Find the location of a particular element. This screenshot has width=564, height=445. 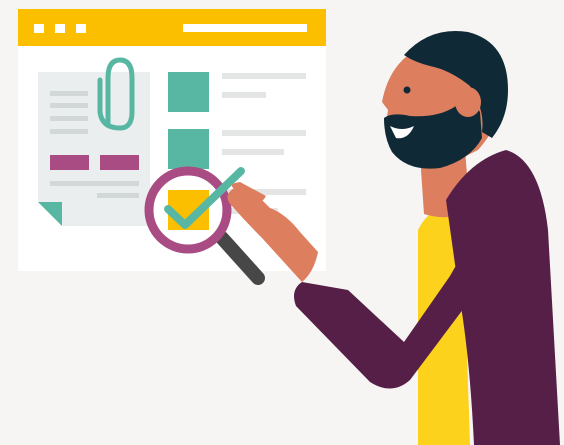

person-eye is located at coordinates (407, 90).